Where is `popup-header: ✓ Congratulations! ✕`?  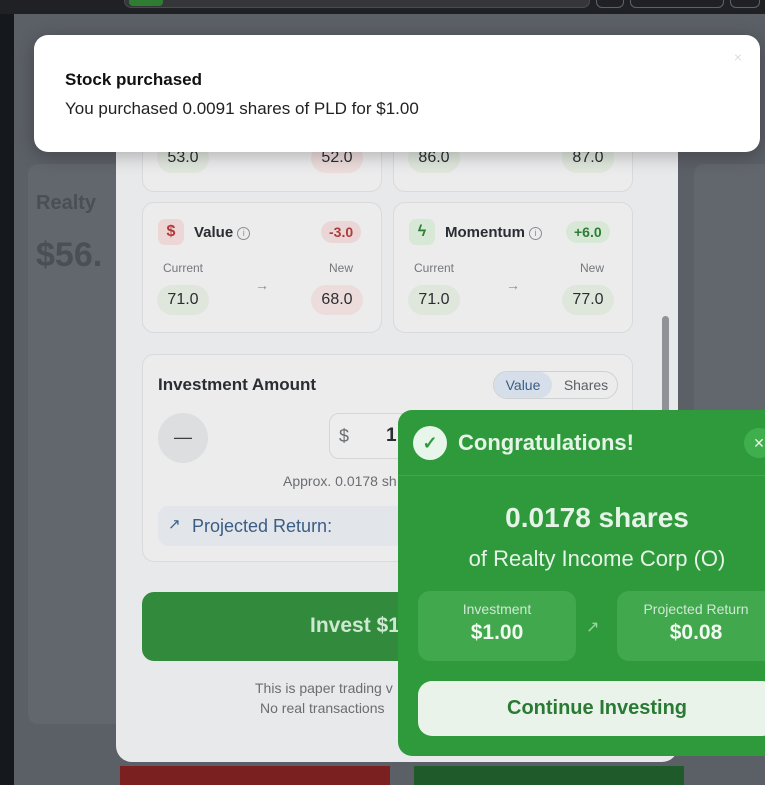
popup-header: ✓ Congratulations! ✕ is located at coordinates (581, 443).